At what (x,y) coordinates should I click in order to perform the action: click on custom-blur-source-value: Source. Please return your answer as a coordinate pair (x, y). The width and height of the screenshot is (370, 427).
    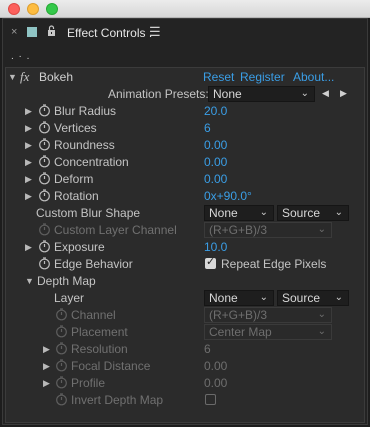
    Looking at the image, I should click on (301, 213).